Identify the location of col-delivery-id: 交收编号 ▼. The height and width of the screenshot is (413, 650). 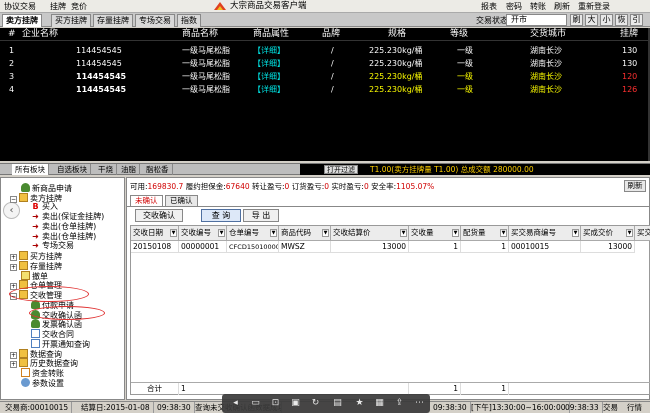
(203, 233).